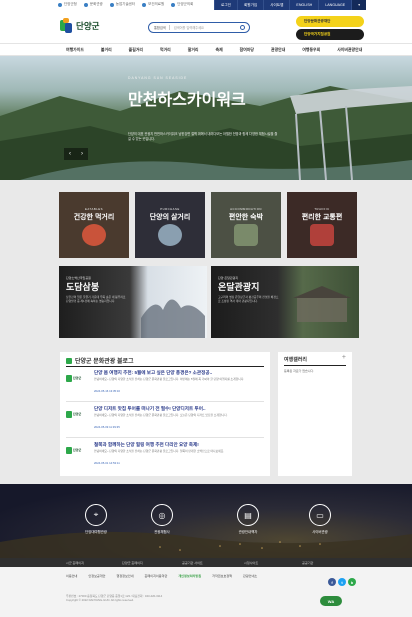 This screenshot has width=412, height=617. I want to click on category-tile-lodging: ACCOMMODATION 편안한 숙박, so click(246, 225).